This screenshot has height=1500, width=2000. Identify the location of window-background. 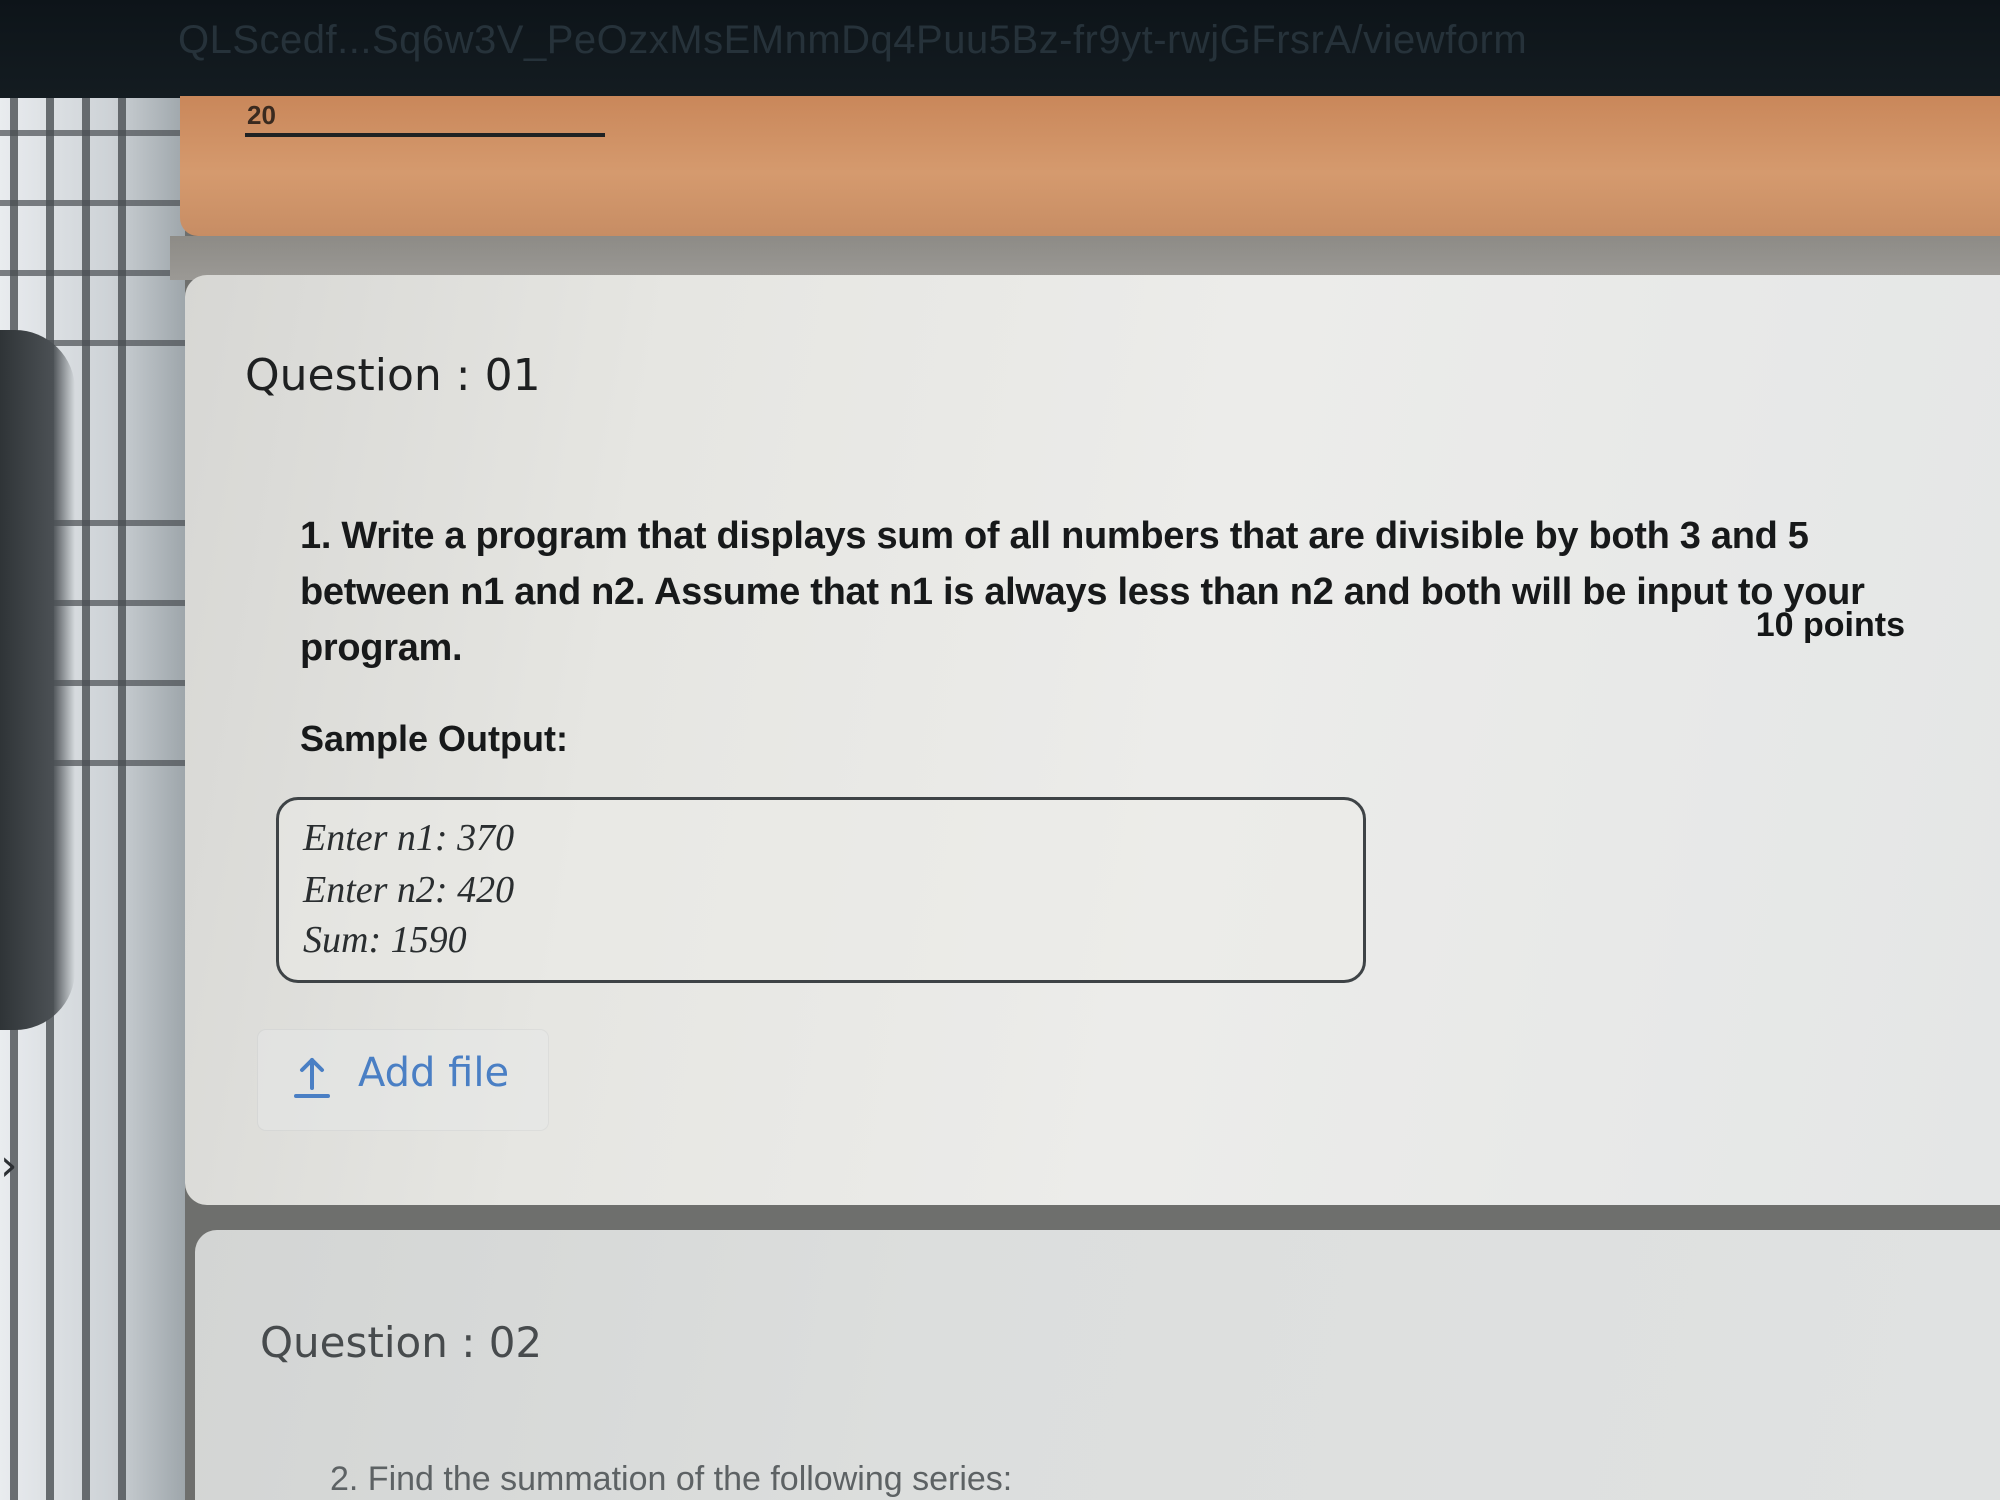
(92, 750).